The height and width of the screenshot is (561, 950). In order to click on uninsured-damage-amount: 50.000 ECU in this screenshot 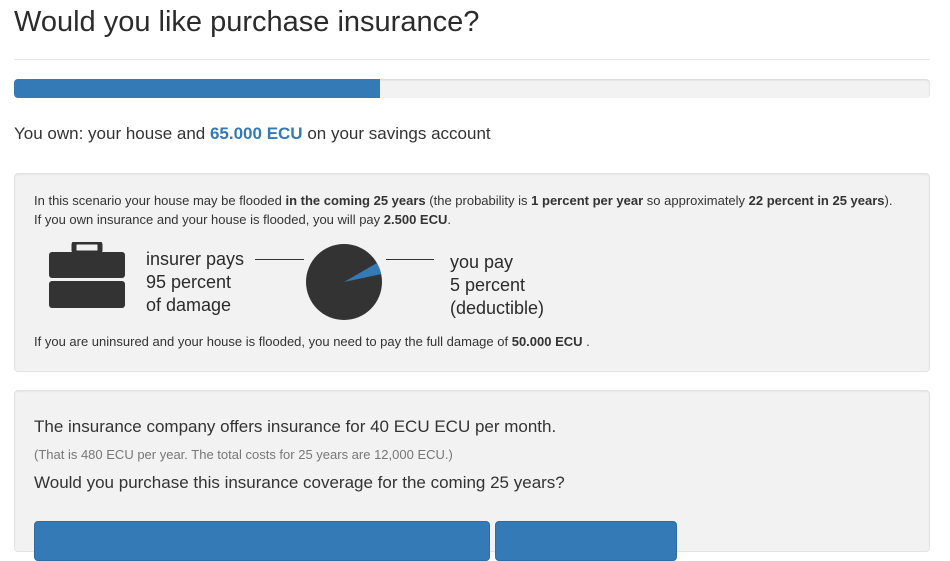, I will do `click(547, 341)`.